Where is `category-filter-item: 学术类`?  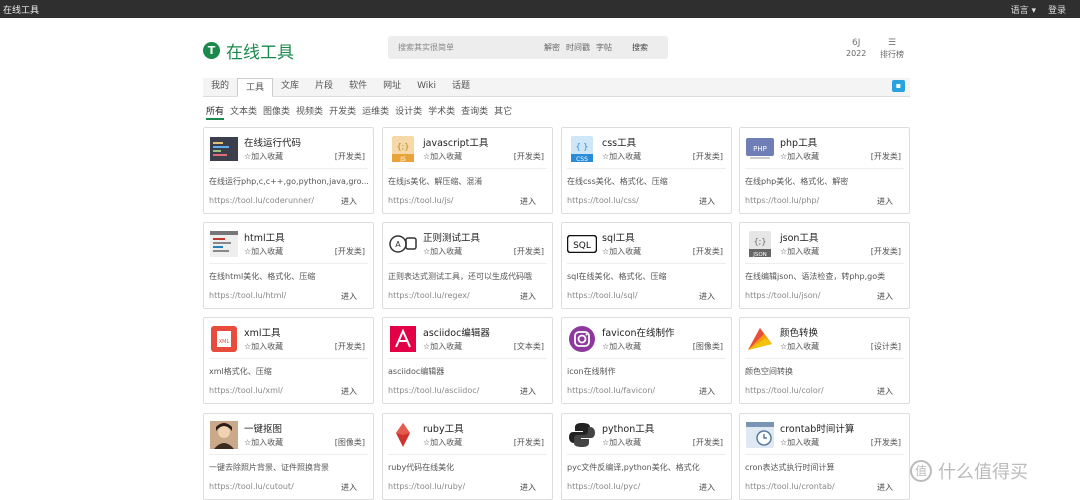
category-filter-item: 学术类 is located at coordinates (441, 112).